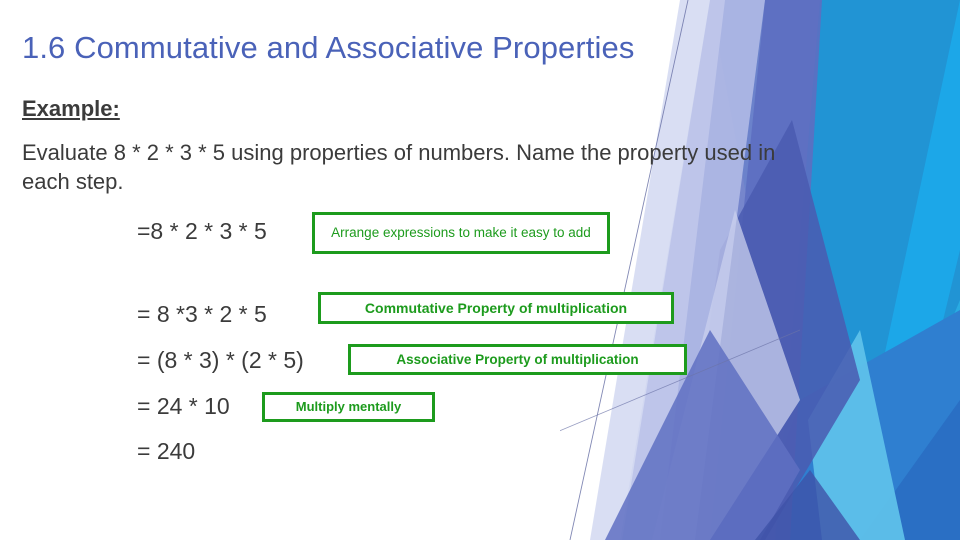 The height and width of the screenshot is (540, 960). Describe the element at coordinates (202, 314) in the screenshot. I see `equation-step-2: = 8 *3 * 2 * 5` at that location.